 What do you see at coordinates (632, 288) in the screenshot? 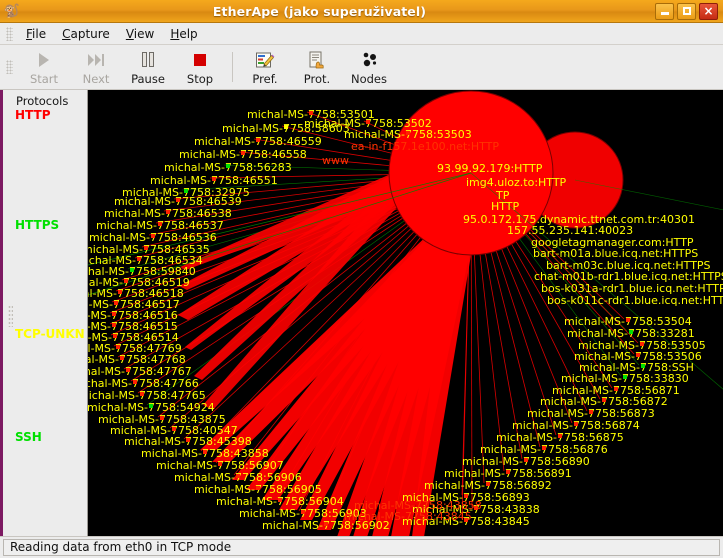
I see `graph-node-label: bos-k031a-rdr1.blue.icq.net:HTTPS` at bounding box center [632, 288].